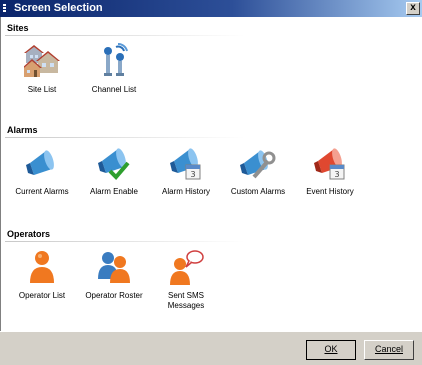  What do you see at coordinates (22, 130) in the screenshot?
I see `section-header-alarms: Alarms` at bounding box center [22, 130].